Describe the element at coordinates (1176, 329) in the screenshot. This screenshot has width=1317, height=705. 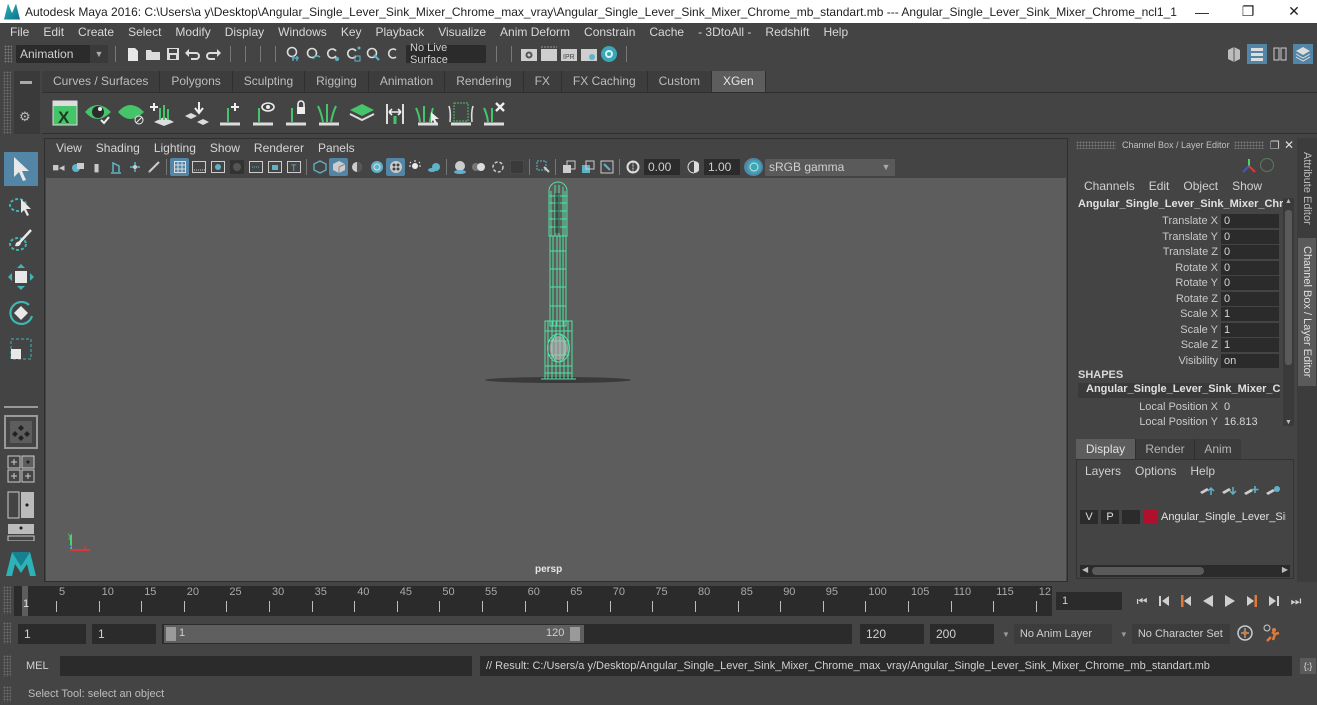
I see `channel-row: Scale Y1` at that location.